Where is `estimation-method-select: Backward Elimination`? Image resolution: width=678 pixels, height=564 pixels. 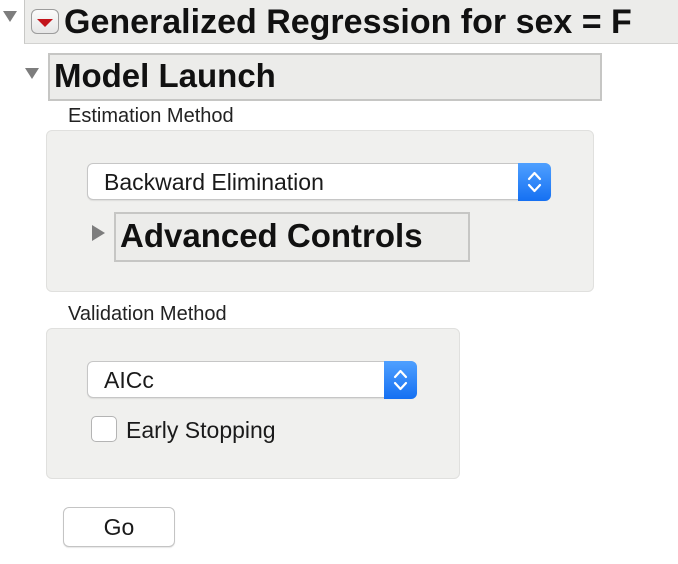
estimation-method-select: Backward Elimination is located at coordinates (319, 182).